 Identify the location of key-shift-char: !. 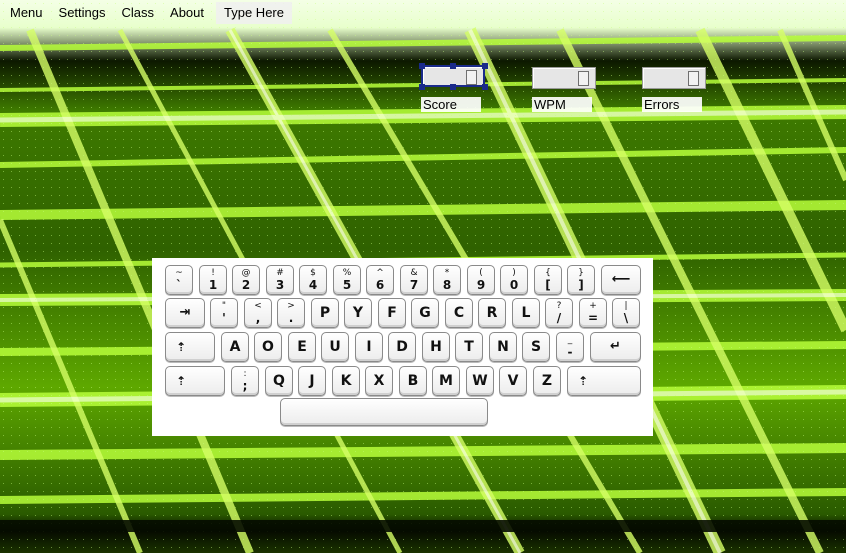
(213, 273).